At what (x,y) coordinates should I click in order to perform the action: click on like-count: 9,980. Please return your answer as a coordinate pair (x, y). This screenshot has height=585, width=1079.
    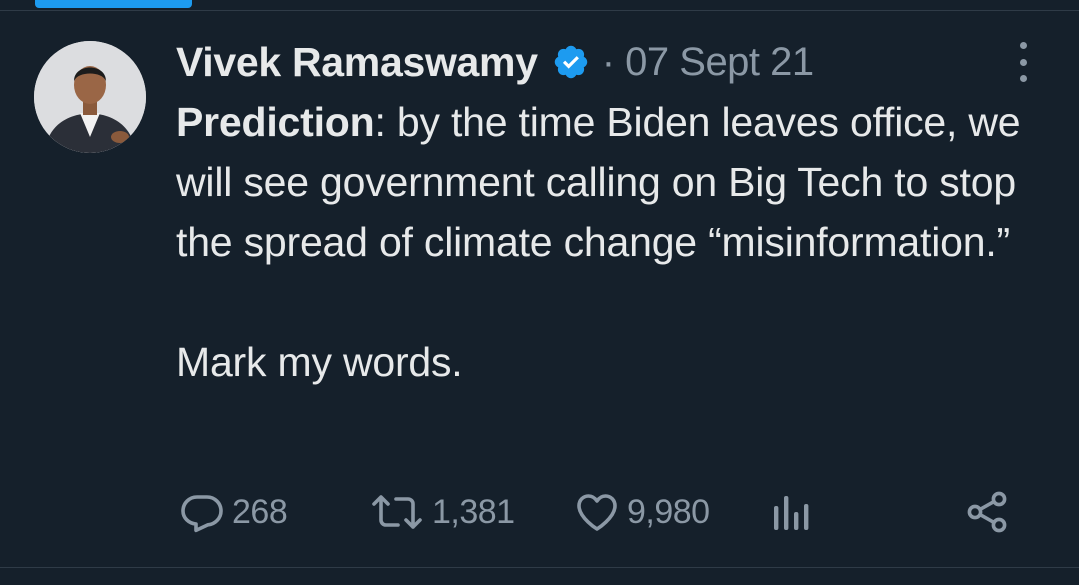
    Looking at the image, I should click on (668, 511).